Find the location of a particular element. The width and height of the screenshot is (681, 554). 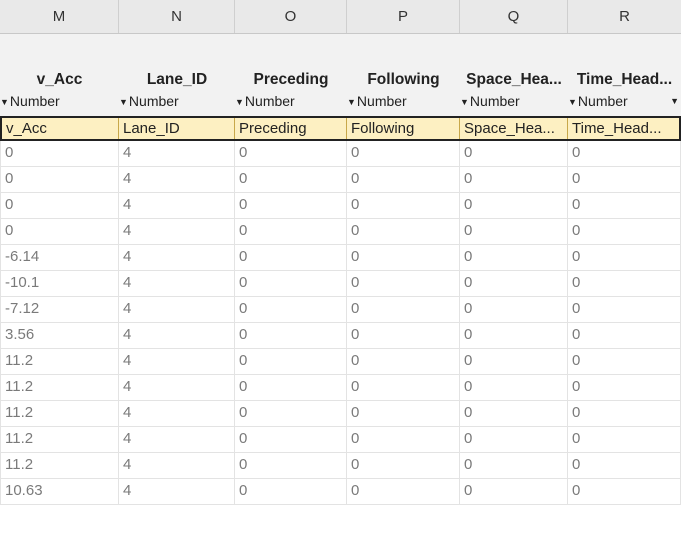

cell-v-acc: -10.1 is located at coordinates (59, 283).